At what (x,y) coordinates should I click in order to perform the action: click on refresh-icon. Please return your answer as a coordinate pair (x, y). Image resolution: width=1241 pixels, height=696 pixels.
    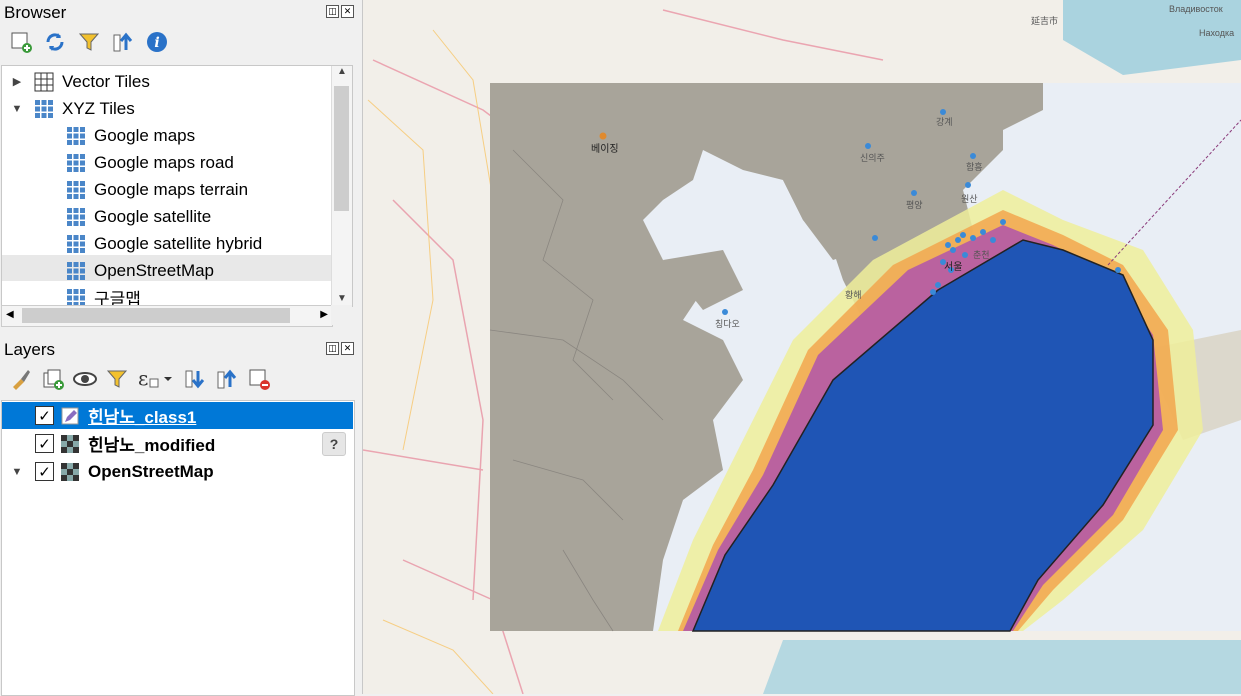
    Looking at the image, I should click on (55, 42).